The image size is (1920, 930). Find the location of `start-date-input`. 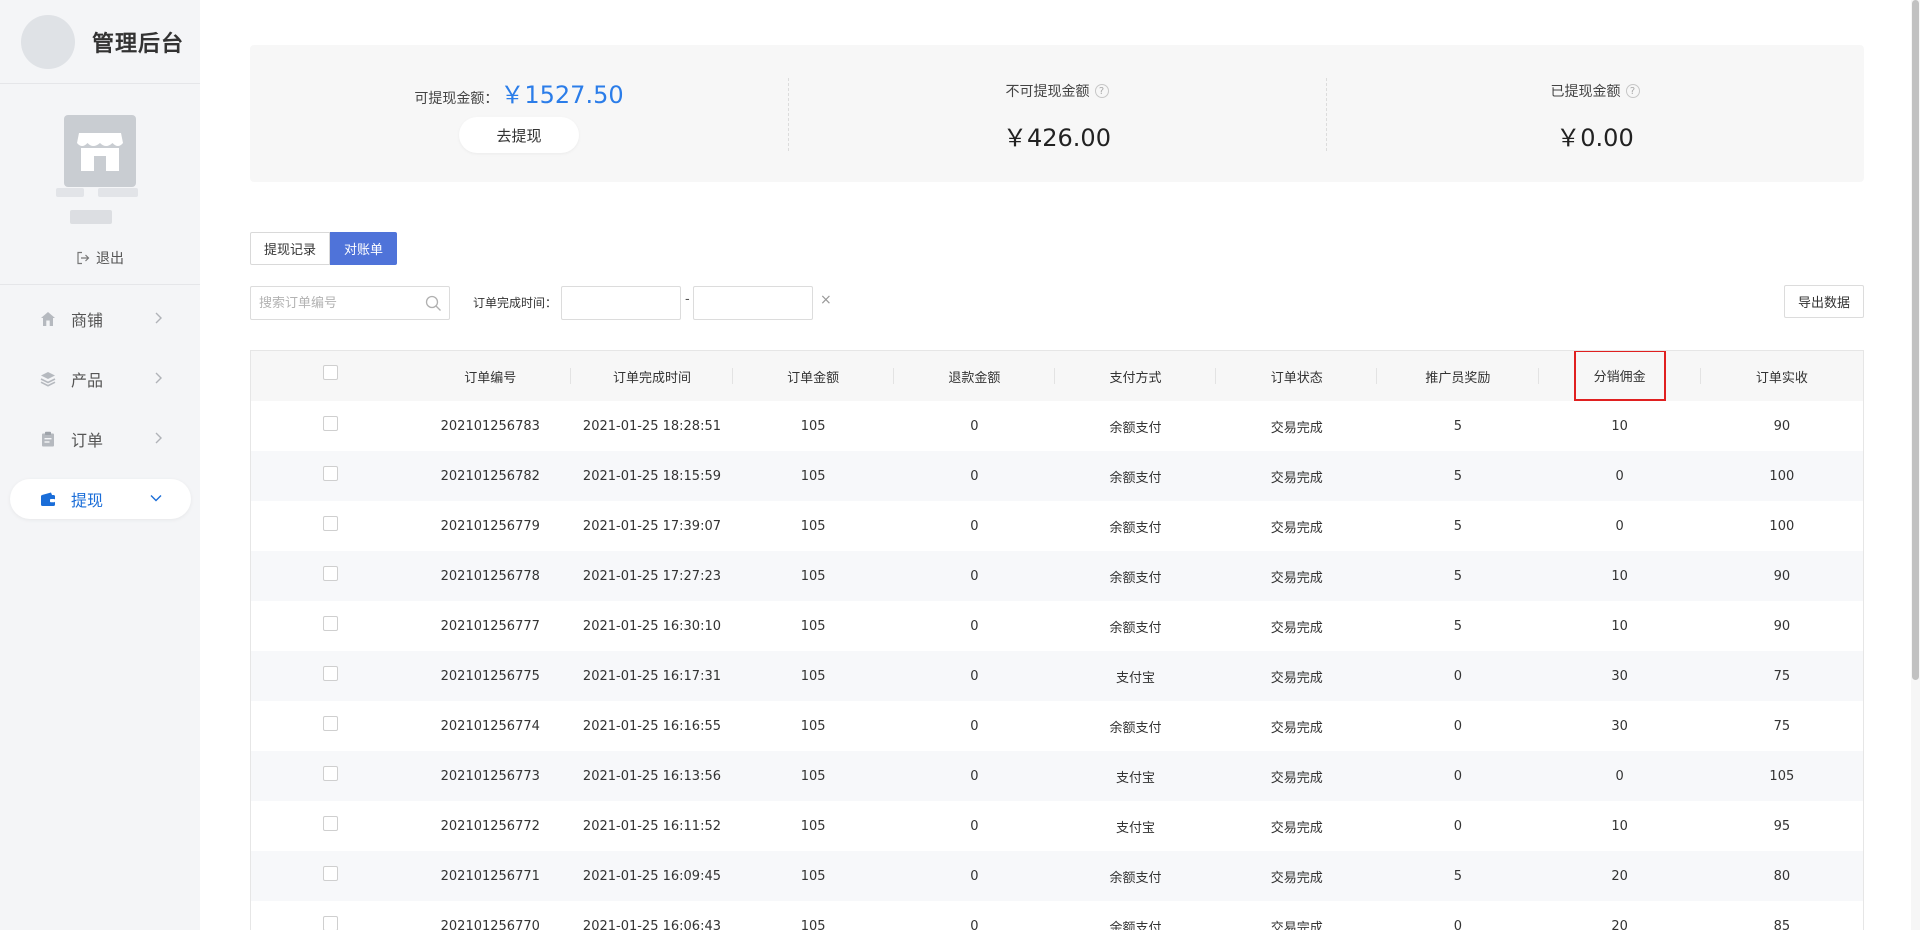

start-date-input is located at coordinates (621, 303).